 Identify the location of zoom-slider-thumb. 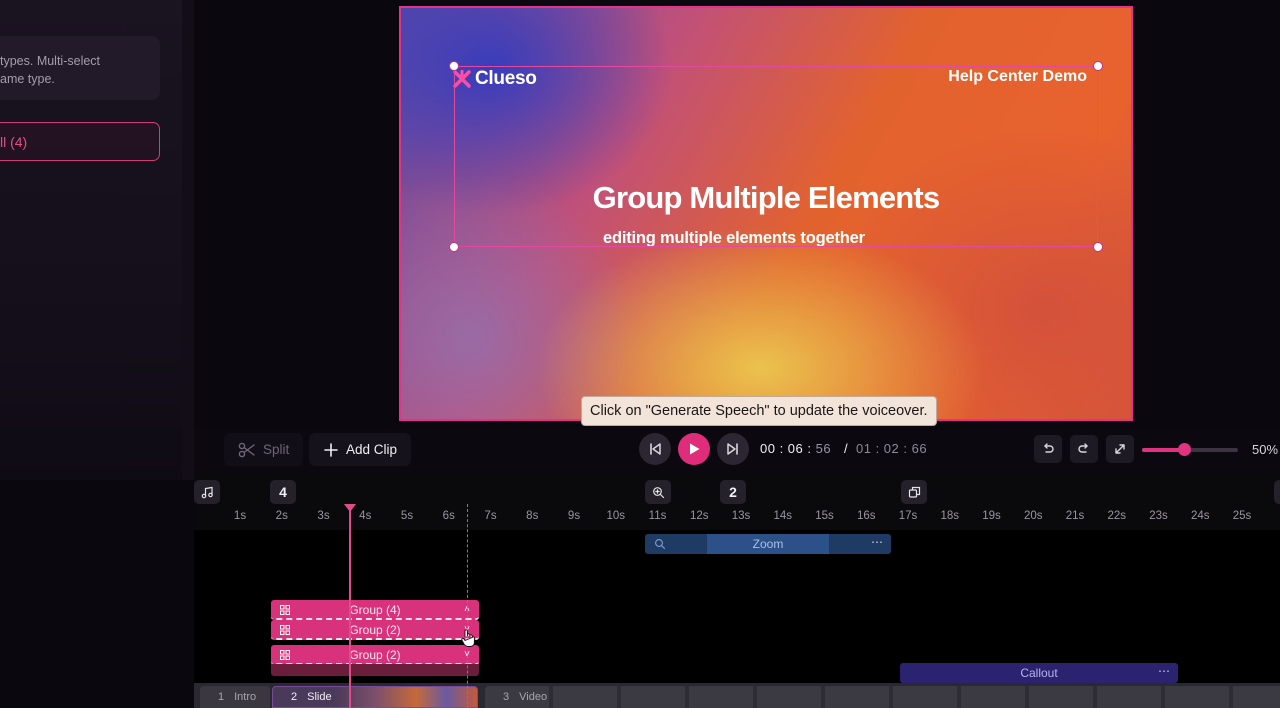
(1185, 449).